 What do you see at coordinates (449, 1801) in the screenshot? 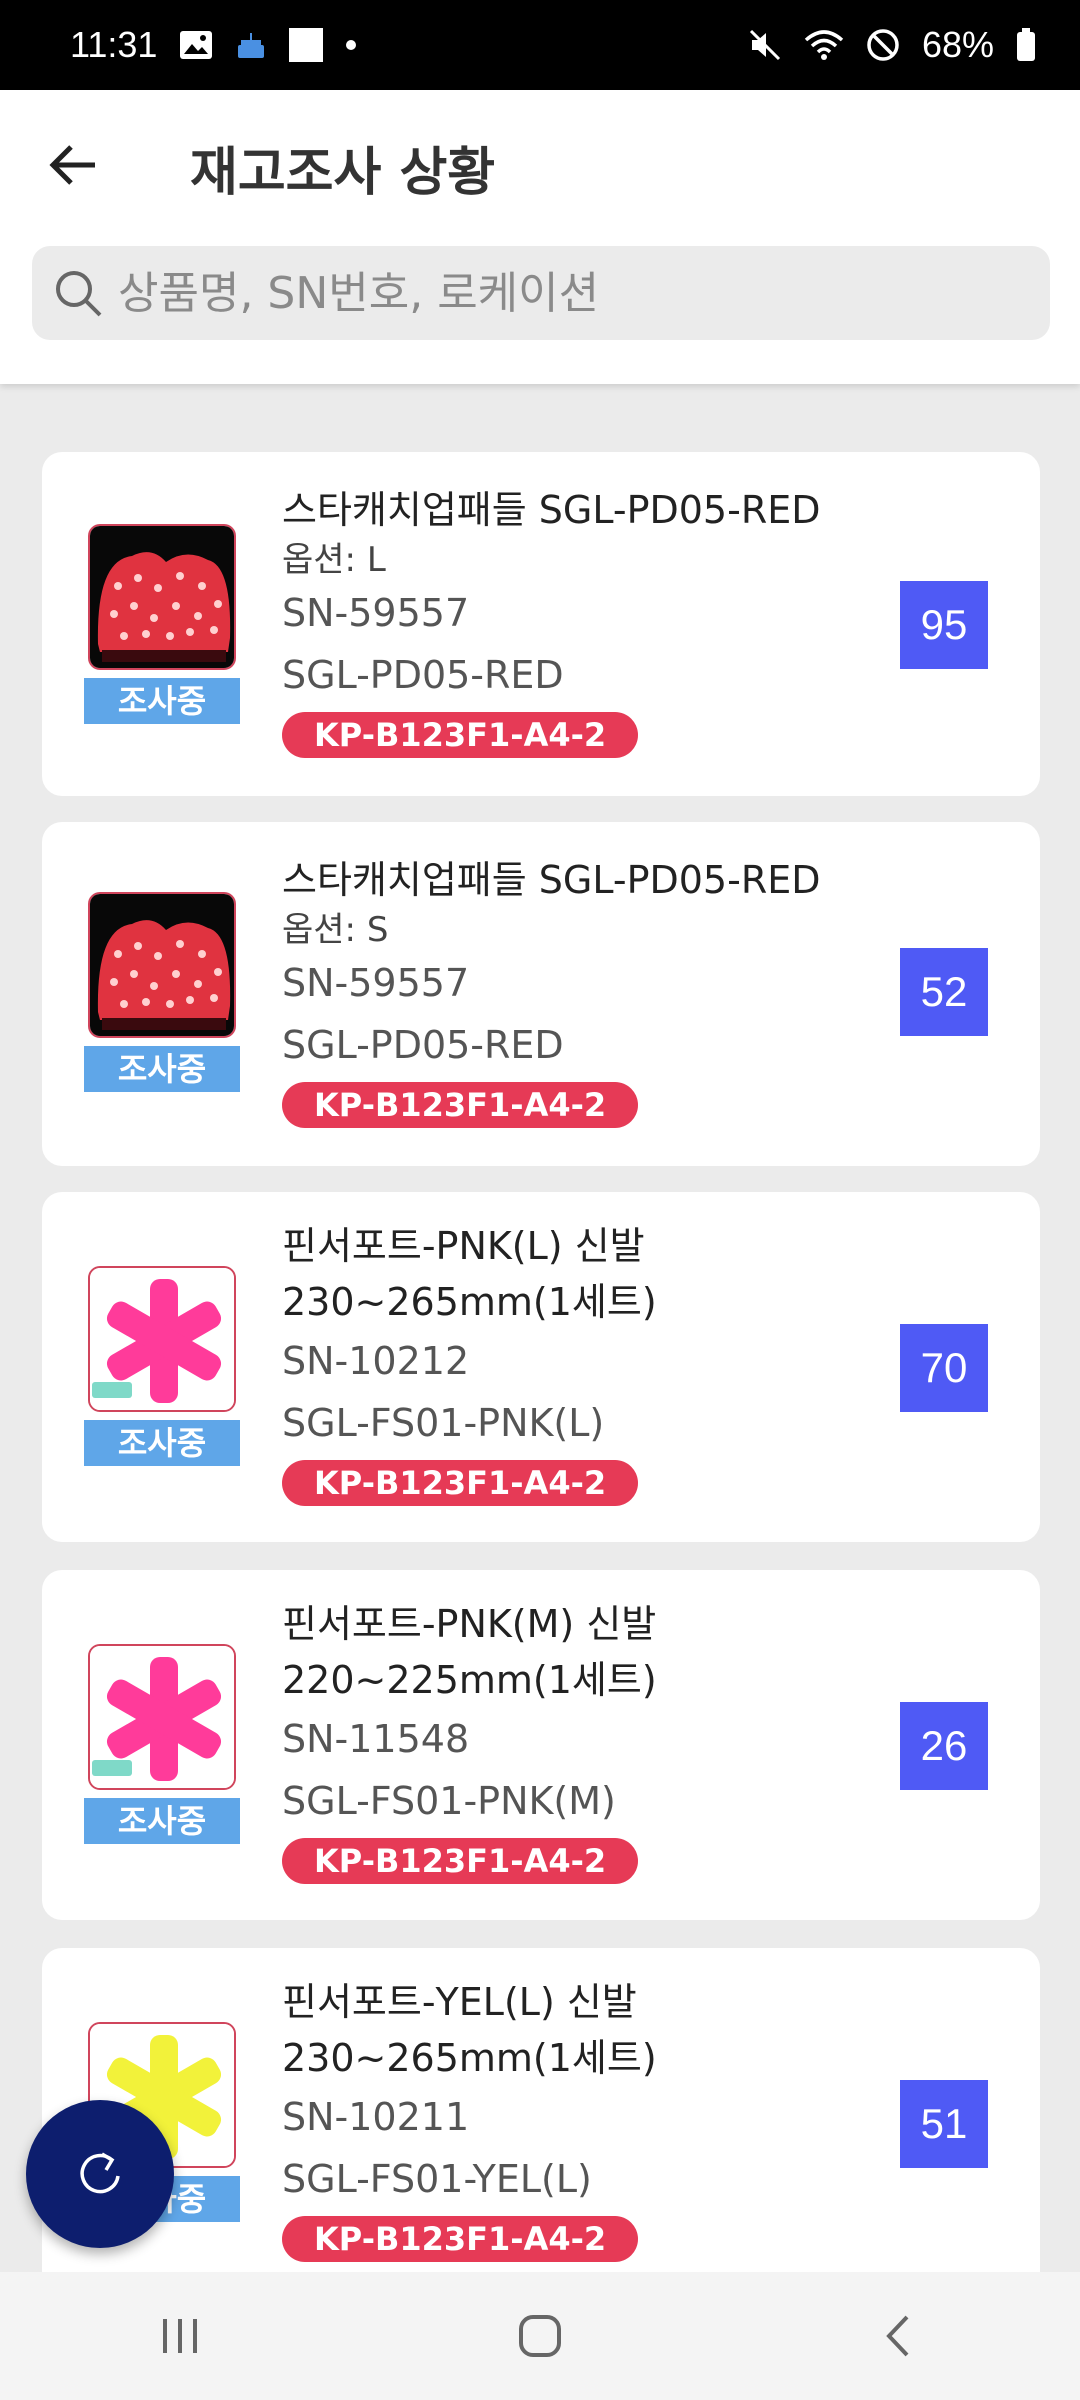
I see `item-code: SGL-FS01-PNK(M)` at bounding box center [449, 1801].